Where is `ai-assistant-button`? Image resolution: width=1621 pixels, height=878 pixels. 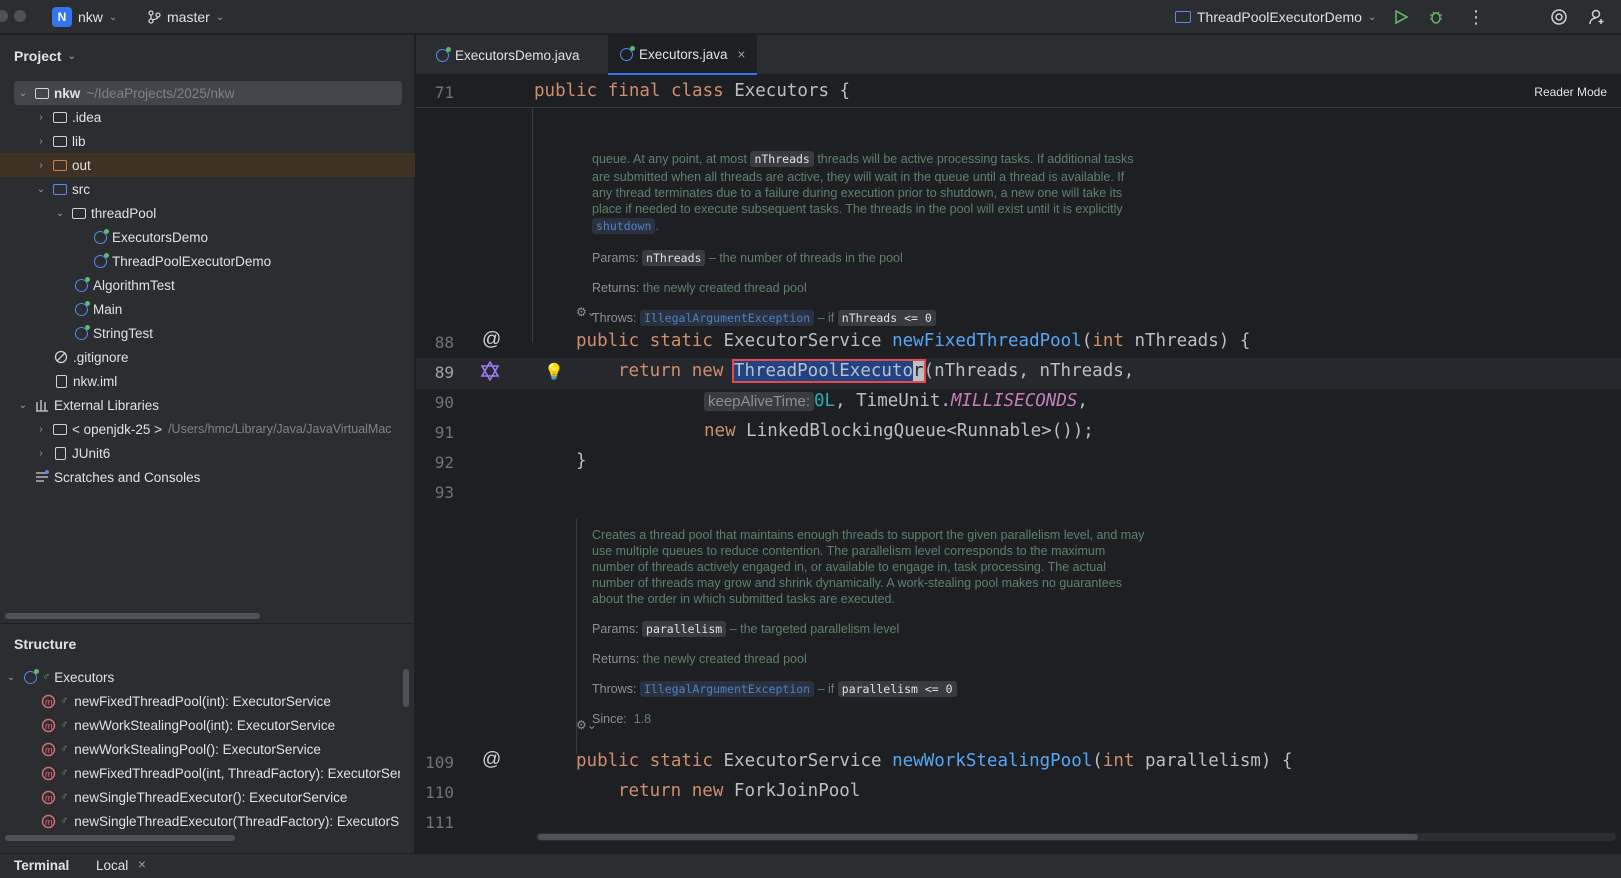
ai-assistant-button is located at coordinates (1559, 17).